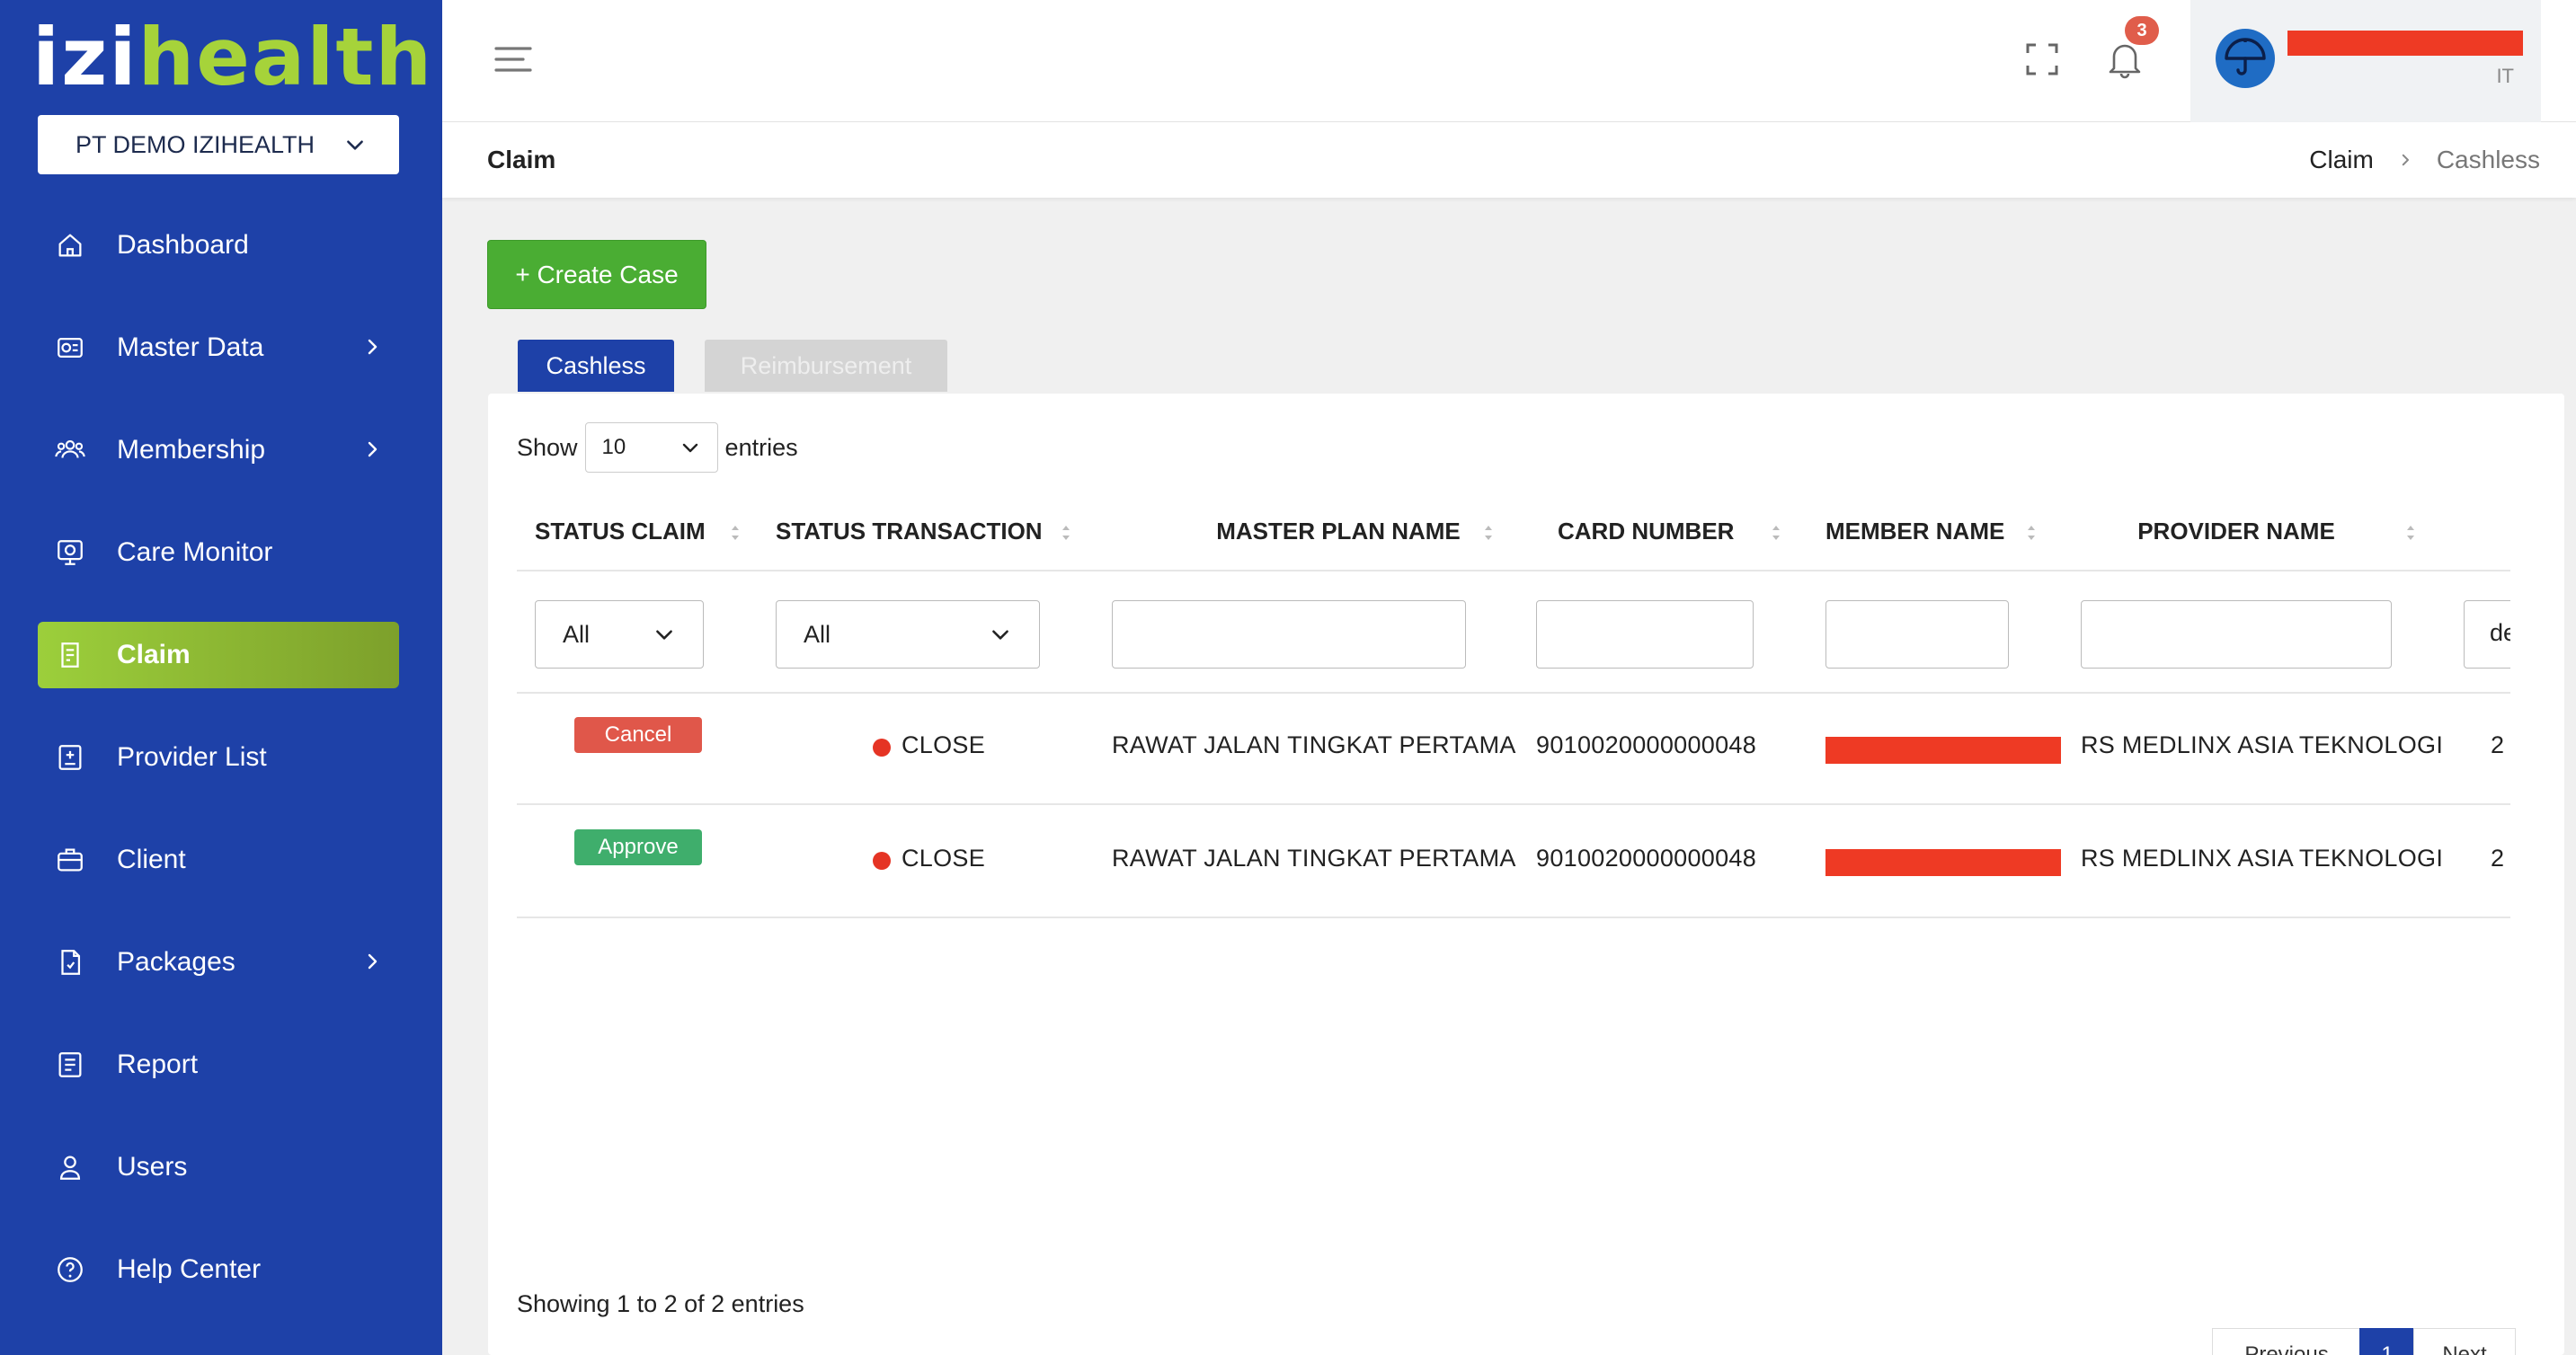 This screenshot has height=1355, width=2576. I want to click on pagination-next: Next, so click(2464, 1342).